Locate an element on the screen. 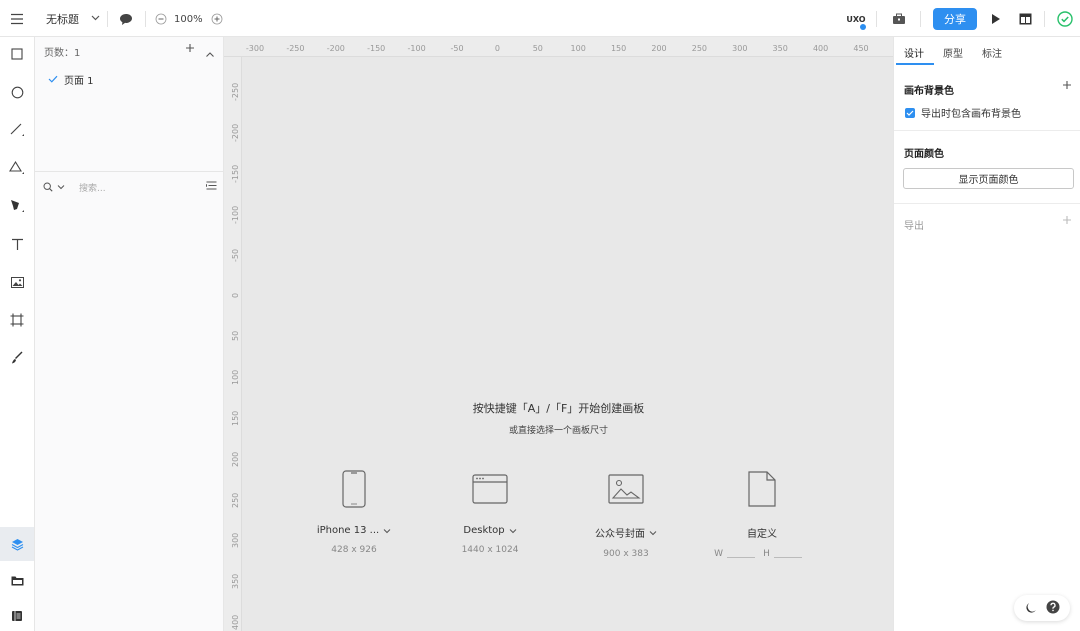 Image resolution: width=1080 pixels, height=631 pixels. add-export-button is located at coordinates (1067, 221).